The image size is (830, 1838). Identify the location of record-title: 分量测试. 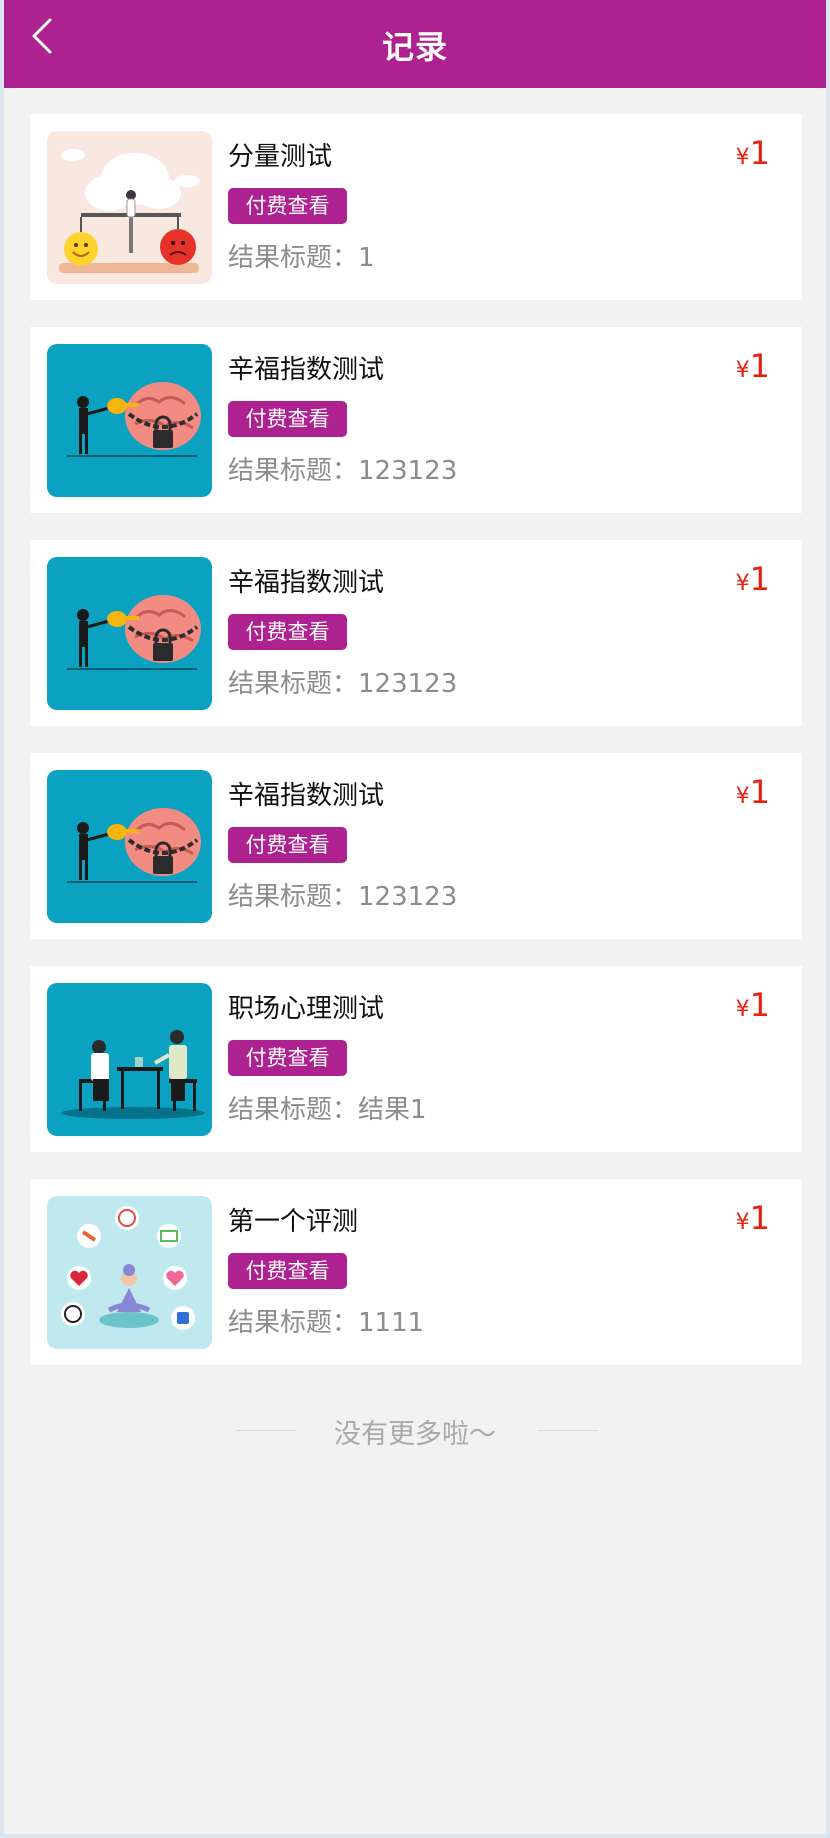
(280, 157).